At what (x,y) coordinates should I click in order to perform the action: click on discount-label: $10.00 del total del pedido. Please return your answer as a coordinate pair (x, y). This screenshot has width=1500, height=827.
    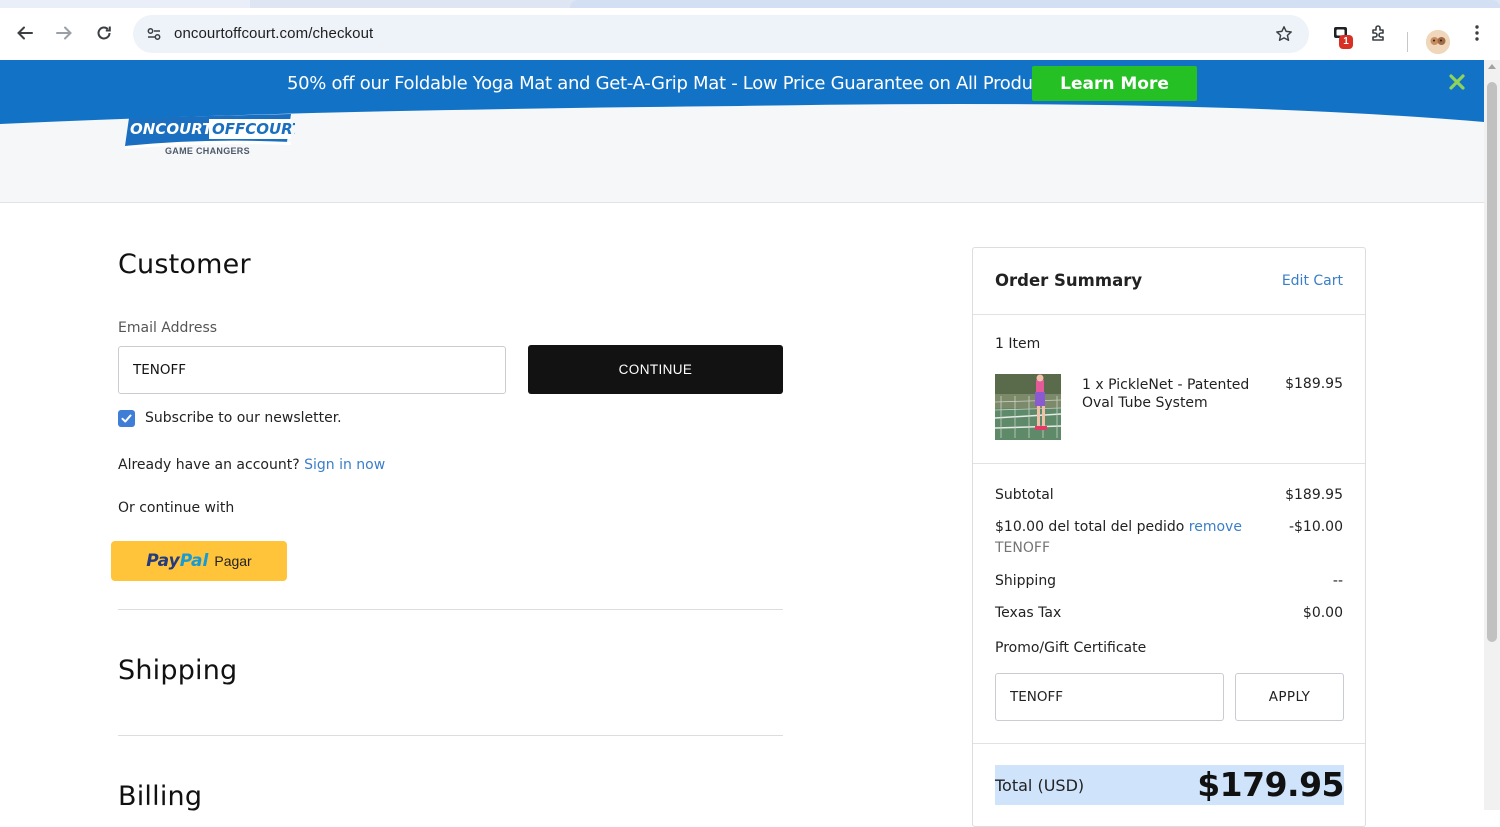
    Looking at the image, I should click on (1090, 527).